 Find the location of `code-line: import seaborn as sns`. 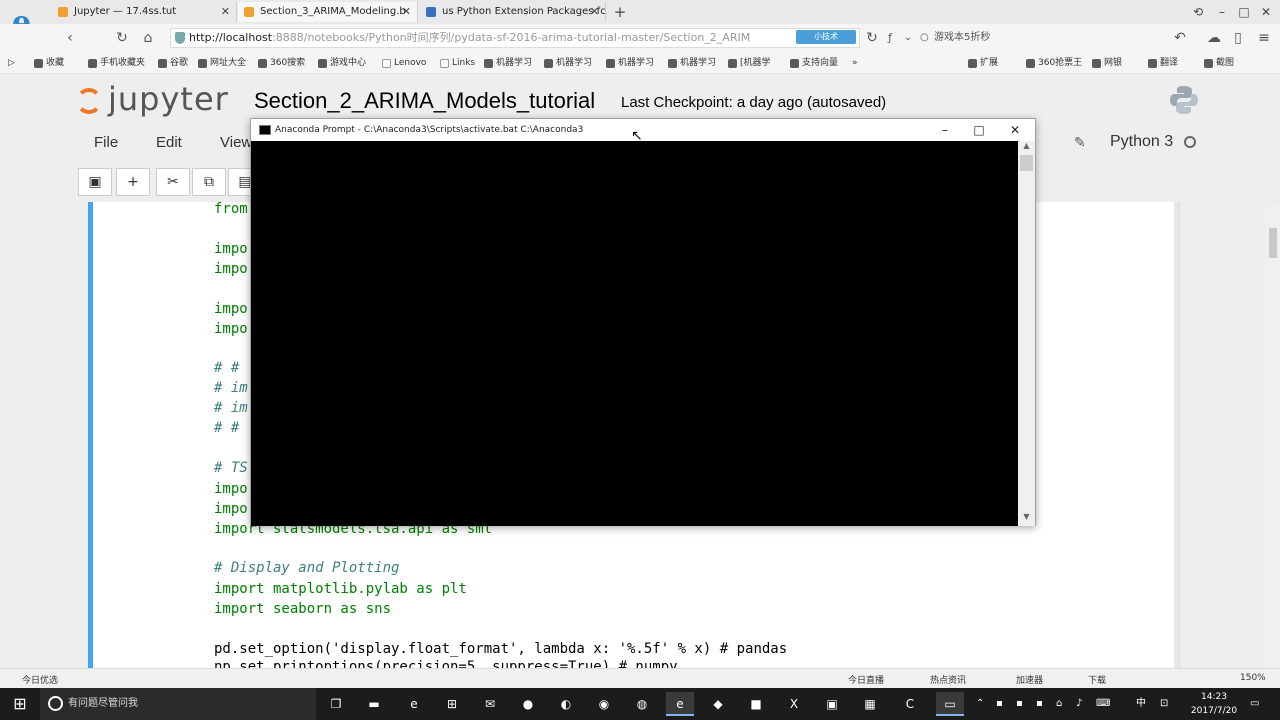

code-line: import seaborn as sns is located at coordinates (302, 609).